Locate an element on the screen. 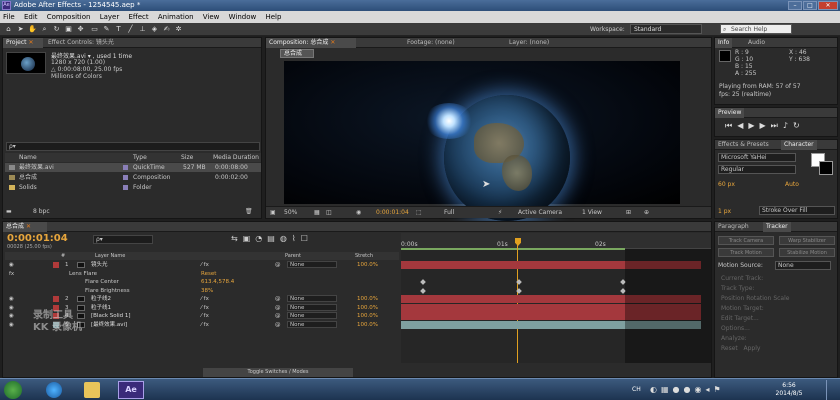 This screenshot has height=400, width=840. timeline-timecode: 0:00:01:04 is located at coordinates (37, 238).